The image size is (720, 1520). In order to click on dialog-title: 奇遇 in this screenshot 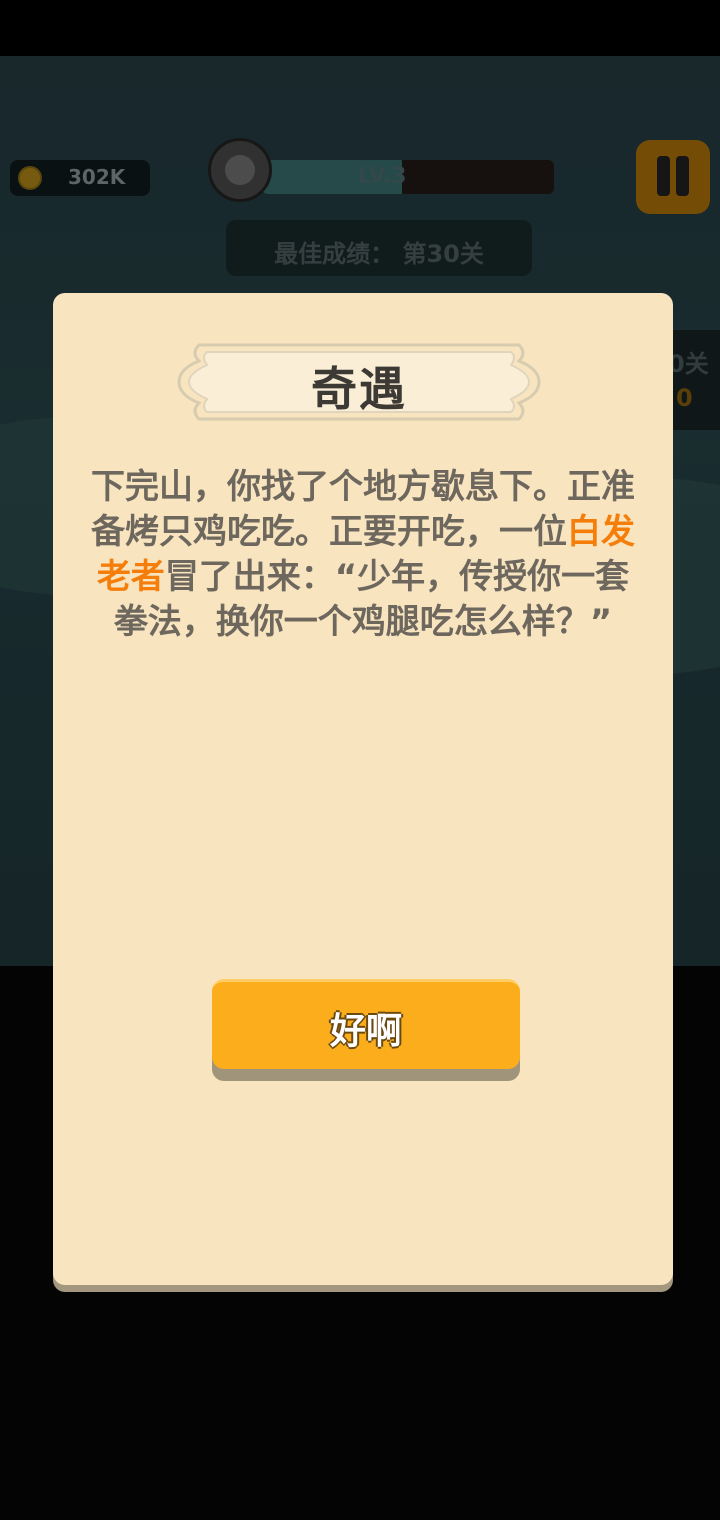, I will do `click(359, 389)`.